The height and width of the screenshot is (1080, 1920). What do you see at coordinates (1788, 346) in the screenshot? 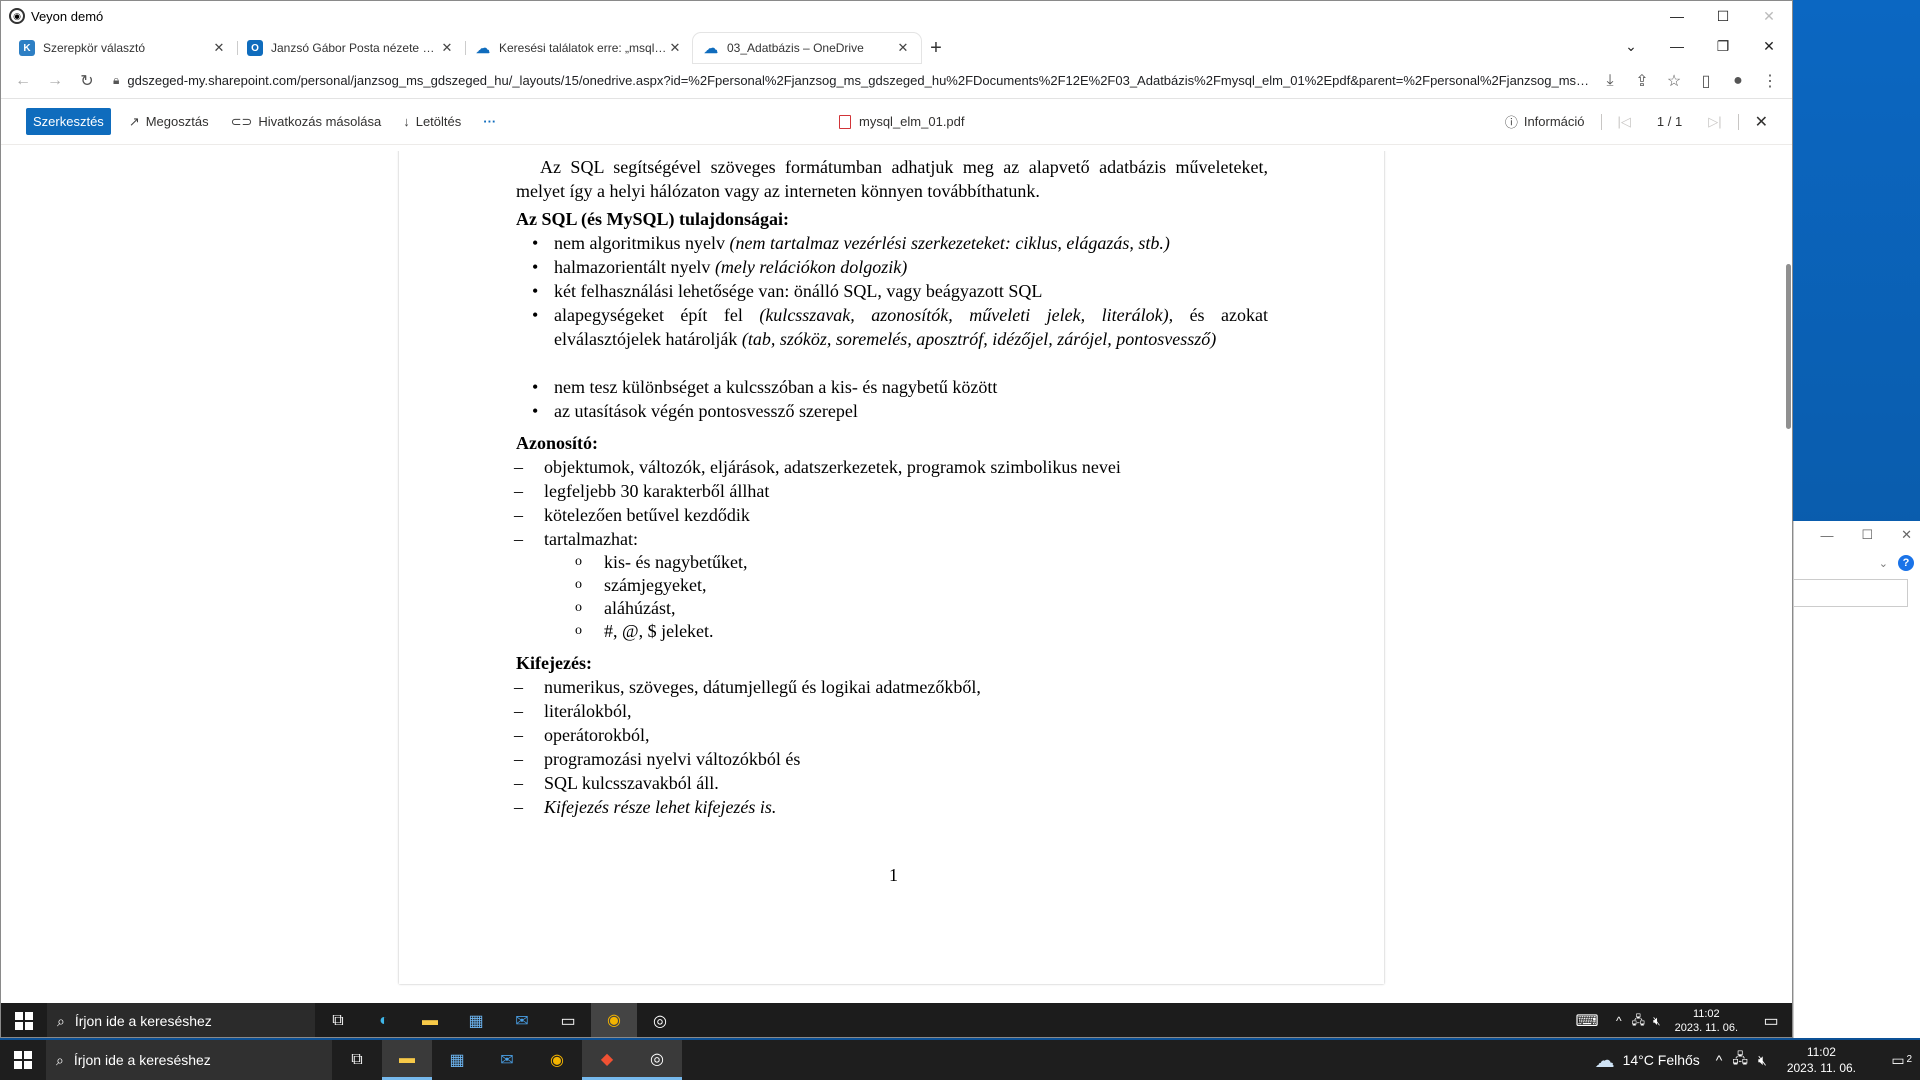
I see `scrollbar-thumb` at bounding box center [1788, 346].